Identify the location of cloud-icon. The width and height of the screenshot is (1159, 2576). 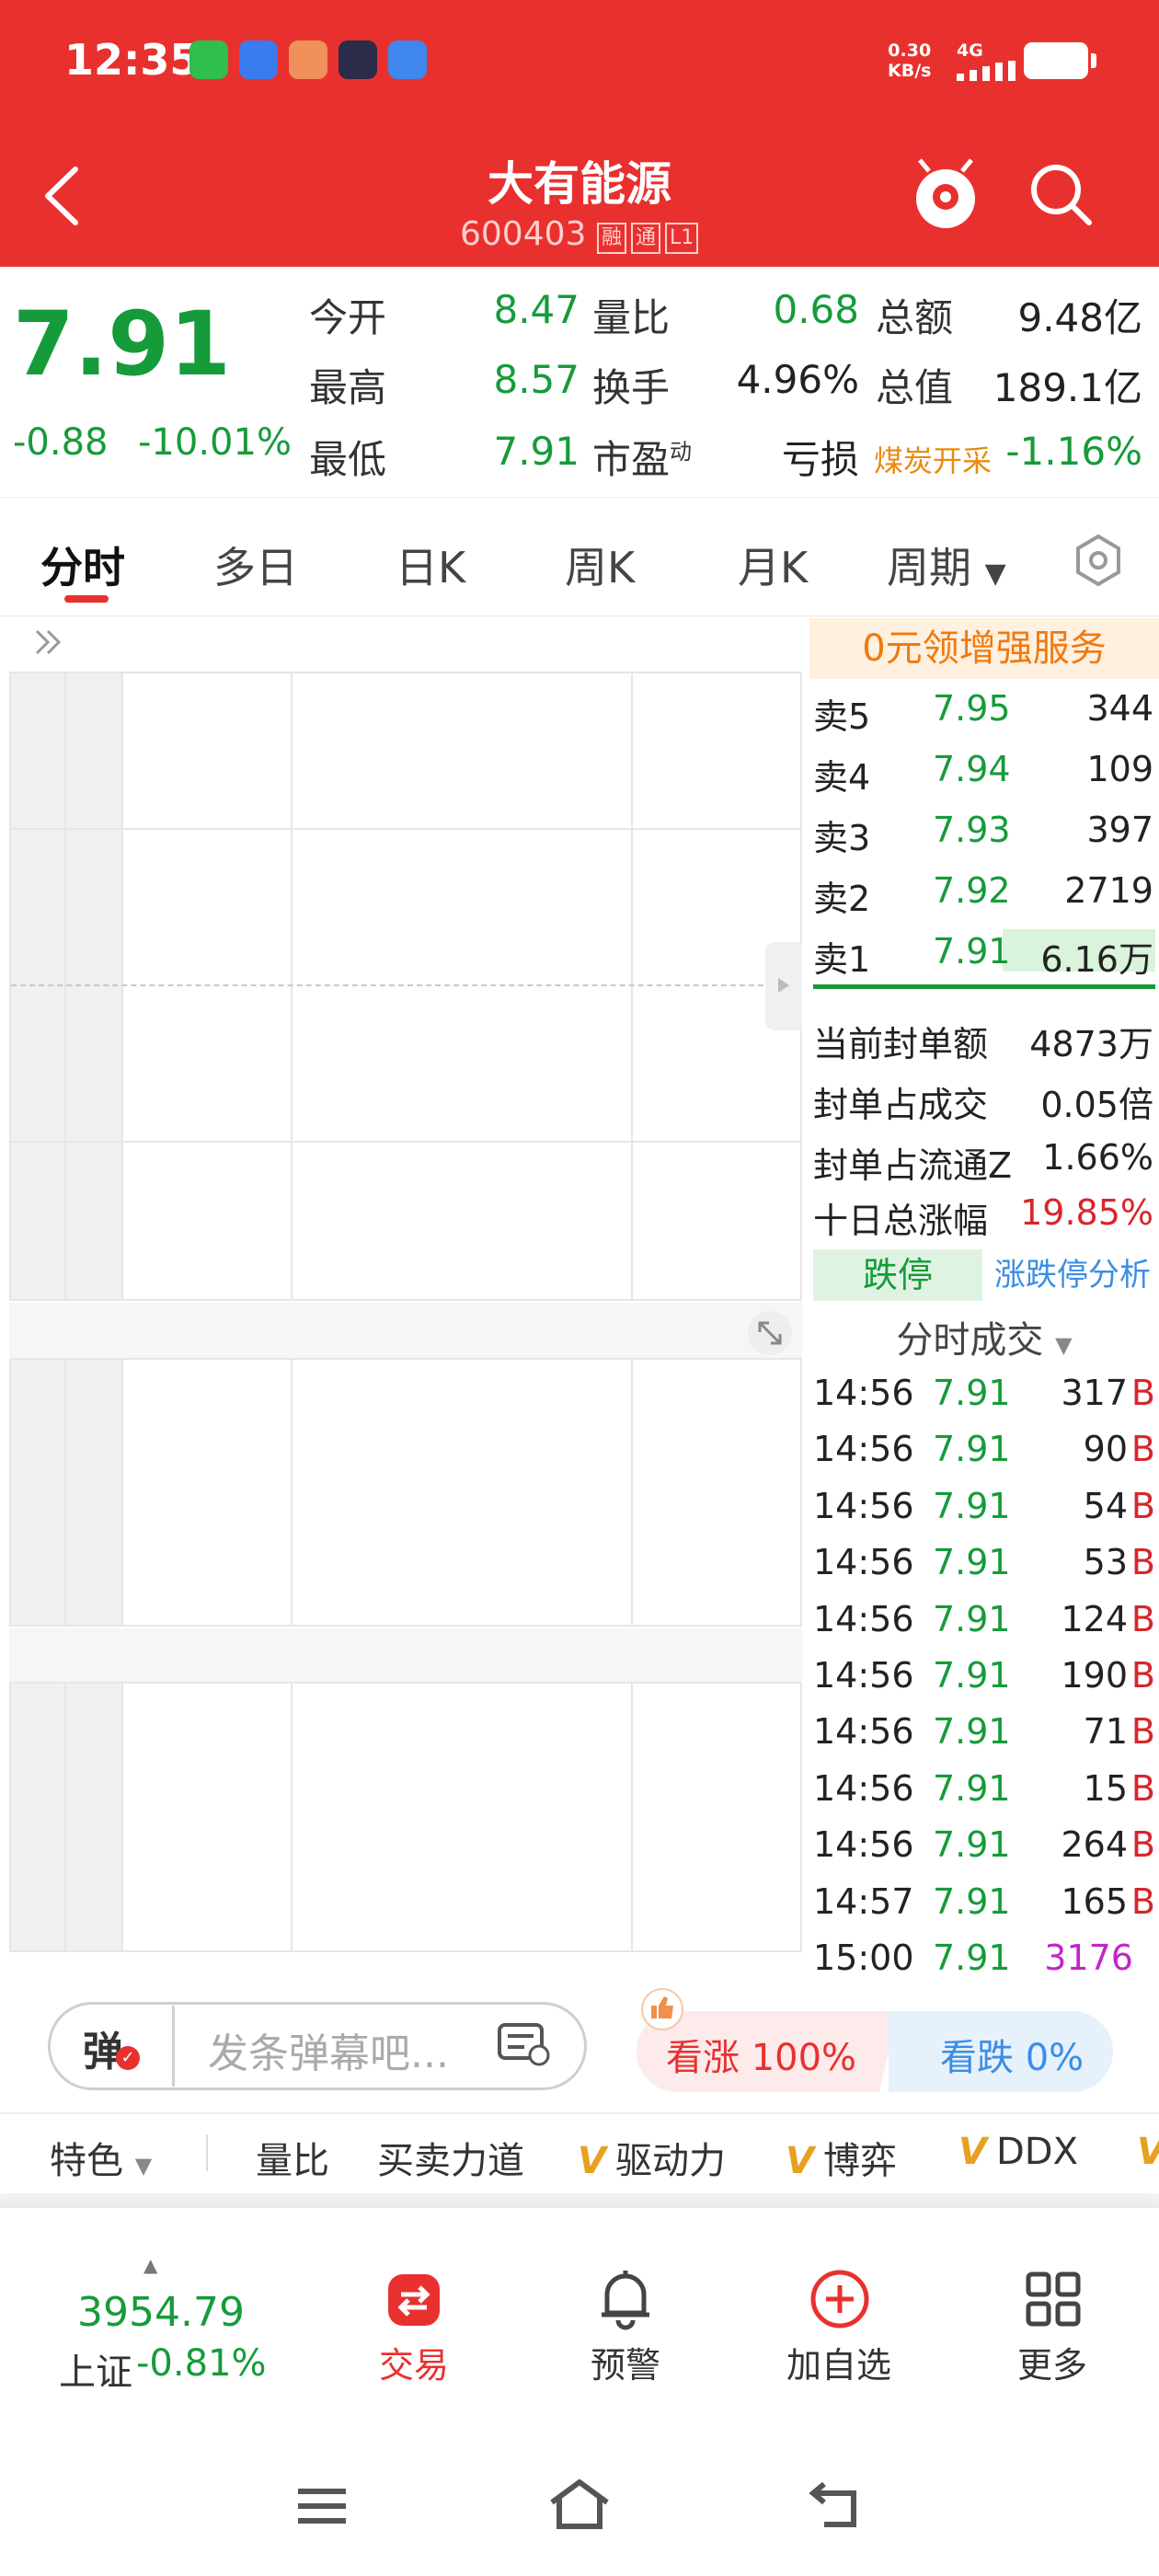
(407, 59).